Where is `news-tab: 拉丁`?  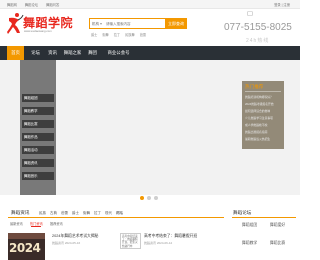 news-tab: 拉丁 is located at coordinates (97, 213).